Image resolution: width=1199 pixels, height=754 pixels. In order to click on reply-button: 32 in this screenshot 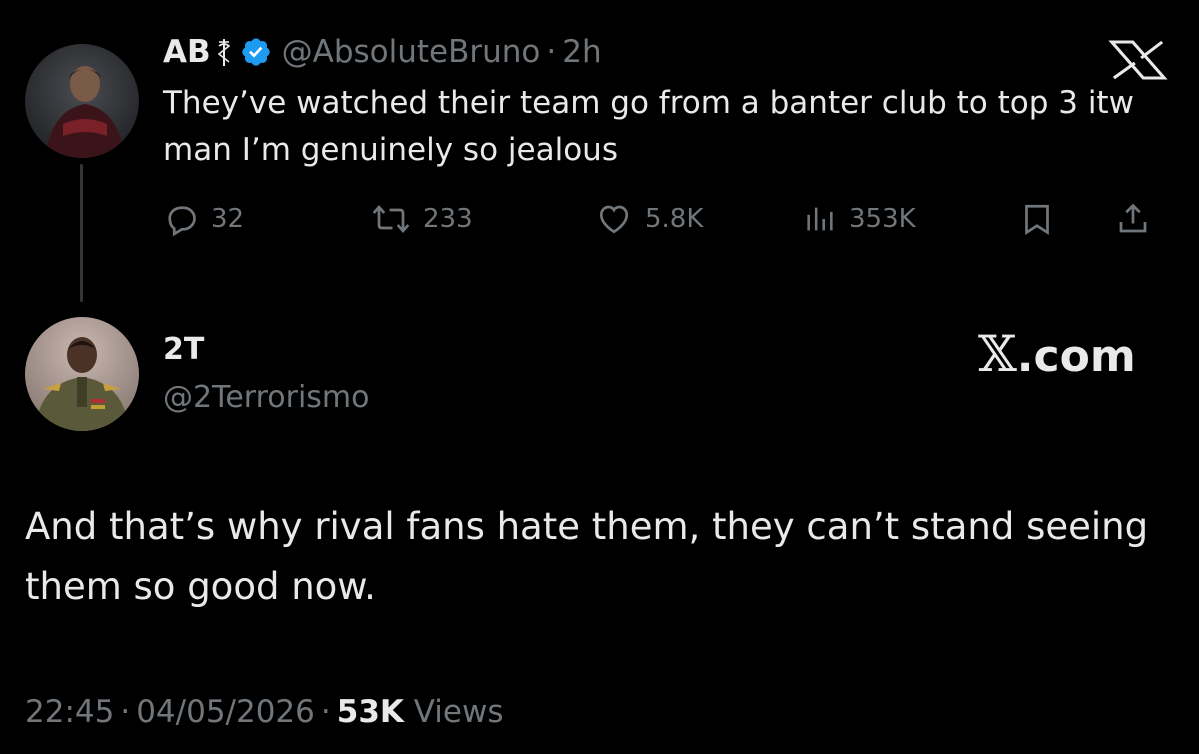, I will do `click(203, 219)`.